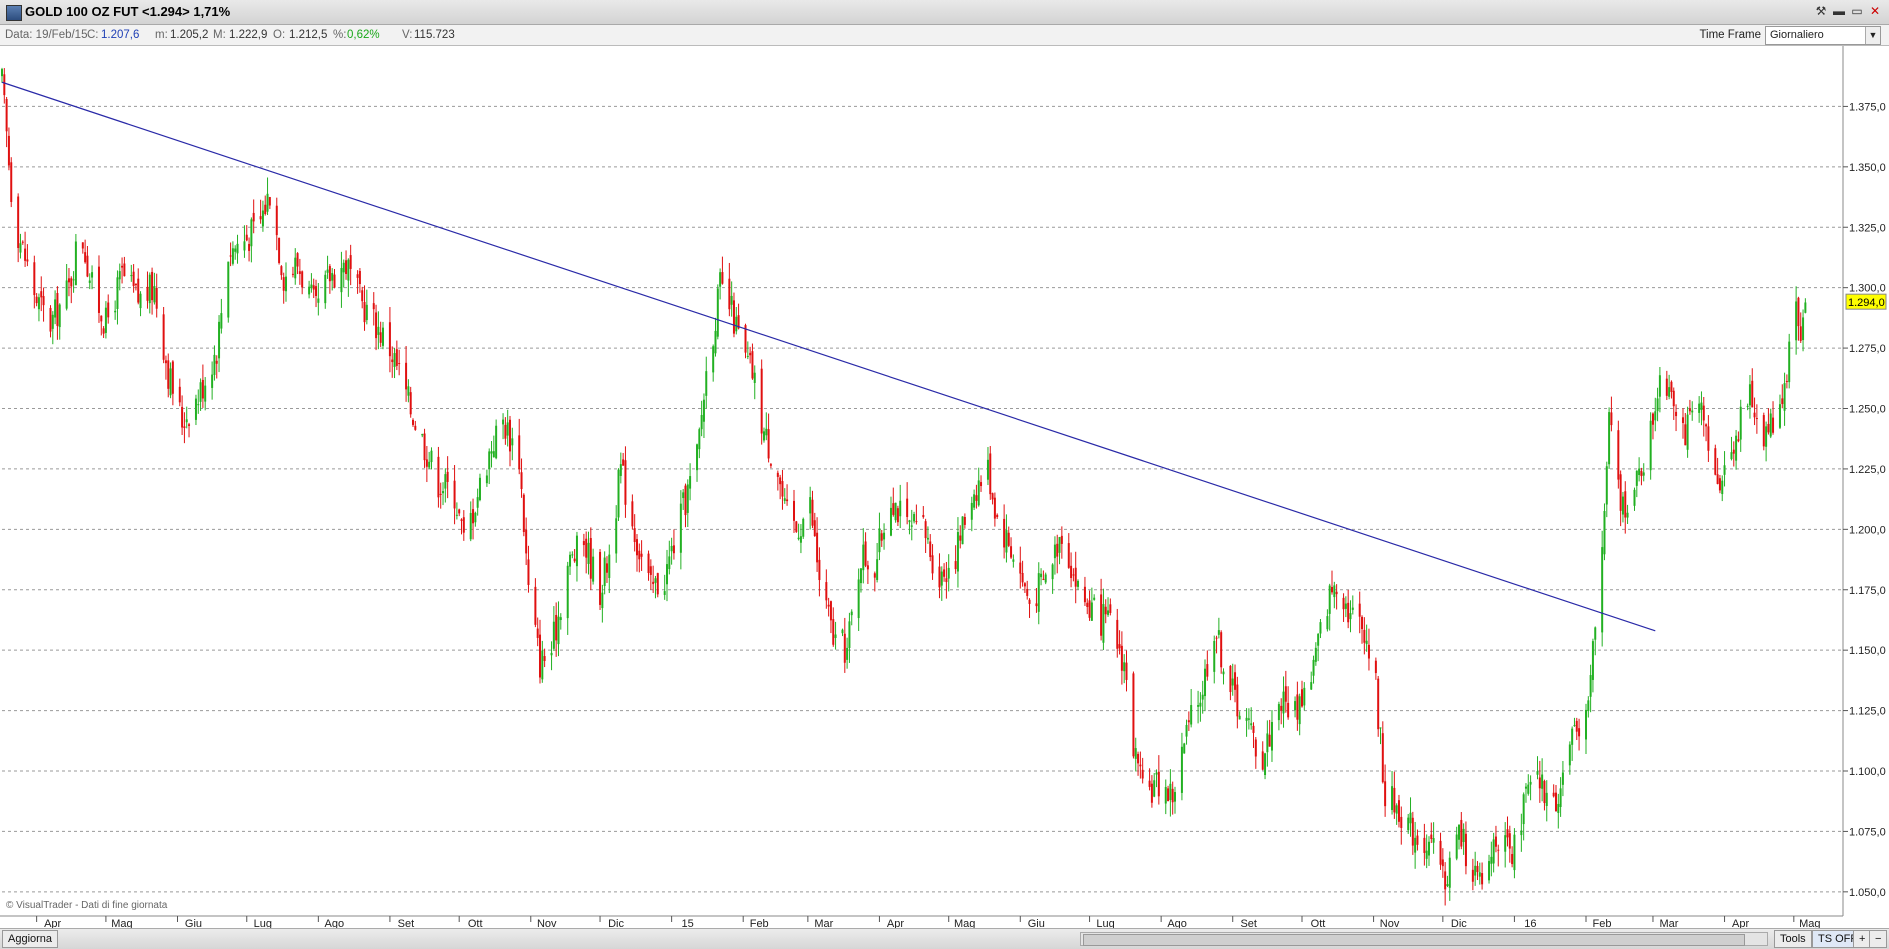 This screenshot has width=1889, height=949. I want to click on tools-button: Tools, so click(1793, 939).